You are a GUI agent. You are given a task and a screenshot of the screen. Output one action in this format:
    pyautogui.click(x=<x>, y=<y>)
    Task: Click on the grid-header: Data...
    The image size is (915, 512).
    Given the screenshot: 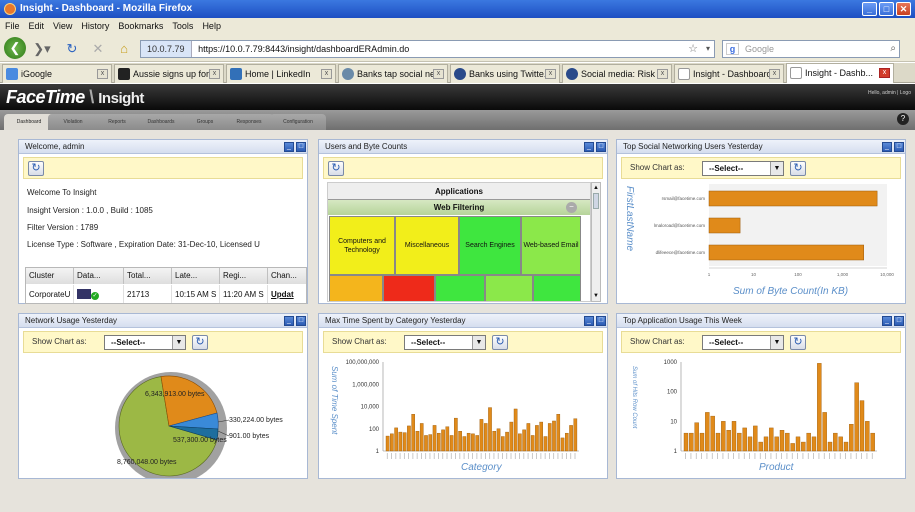 What is the action you would take?
    pyautogui.click(x=99, y=276)
    